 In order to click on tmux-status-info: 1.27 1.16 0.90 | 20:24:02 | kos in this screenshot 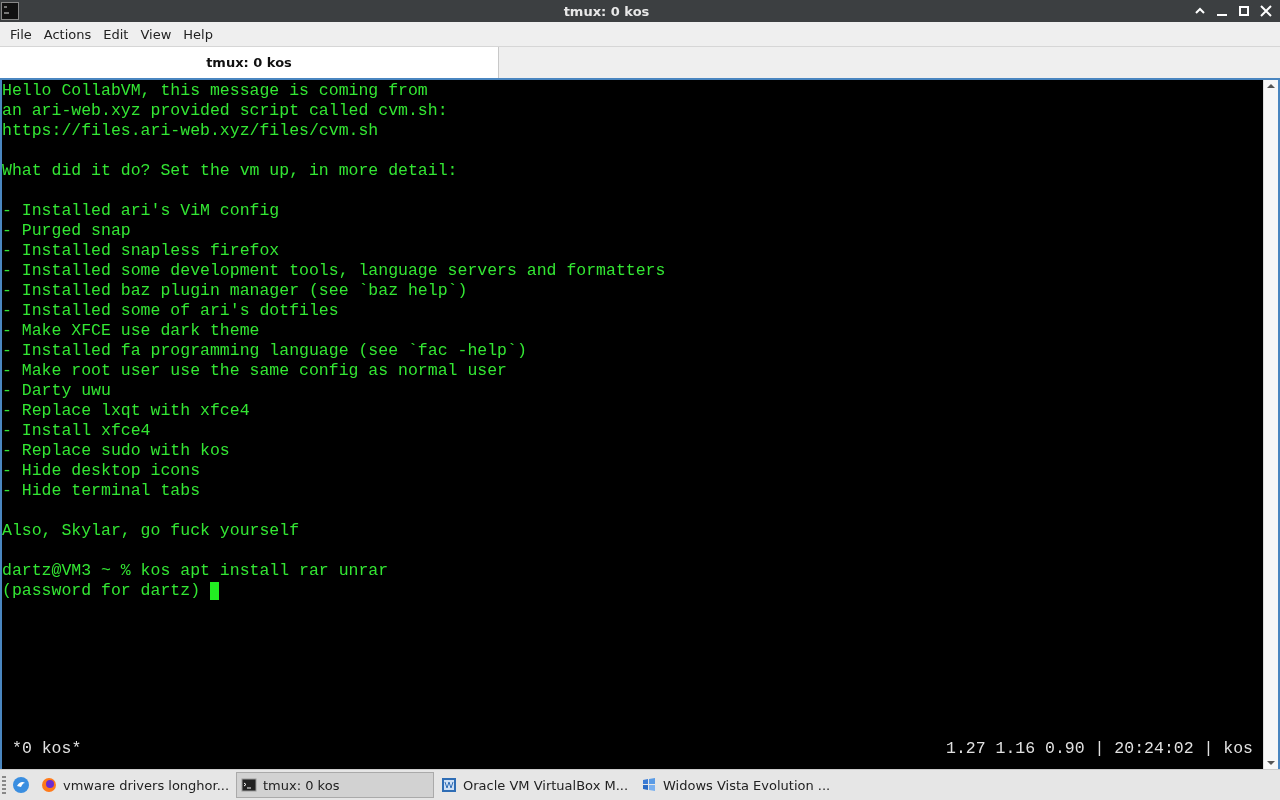, I will do `click(1099, 749)`.